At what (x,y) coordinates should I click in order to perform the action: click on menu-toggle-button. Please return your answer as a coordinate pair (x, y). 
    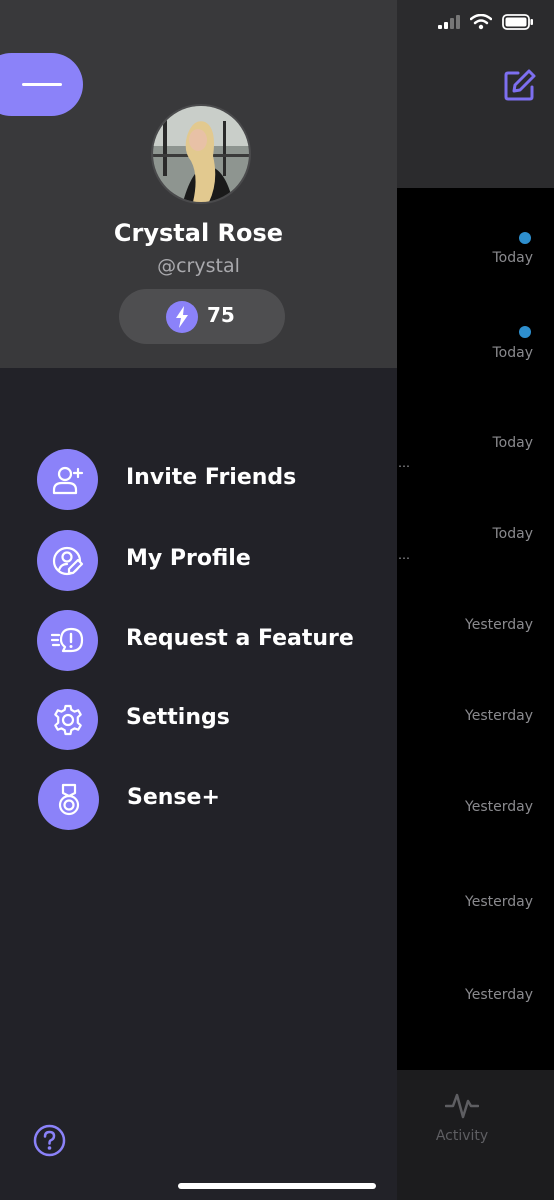
    Looking at the image, I should click on (41, 84).